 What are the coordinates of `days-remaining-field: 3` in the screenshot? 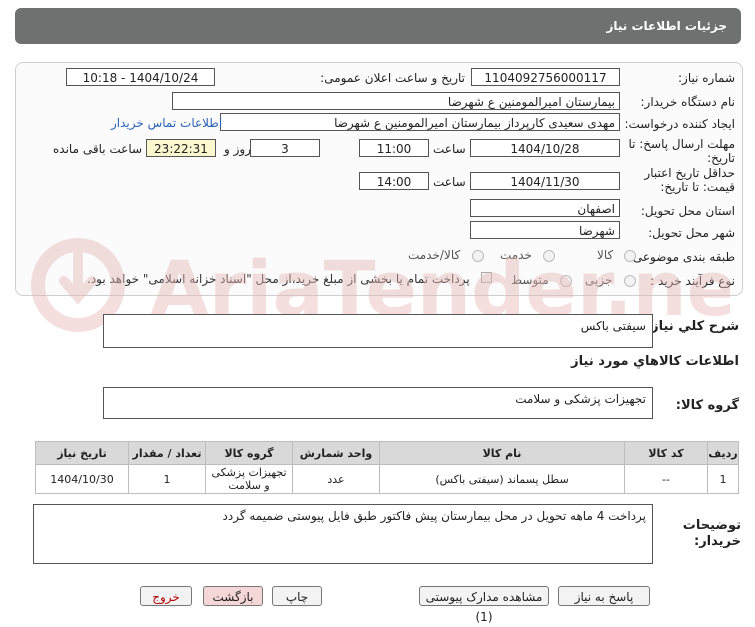 It's located at (285, 148).